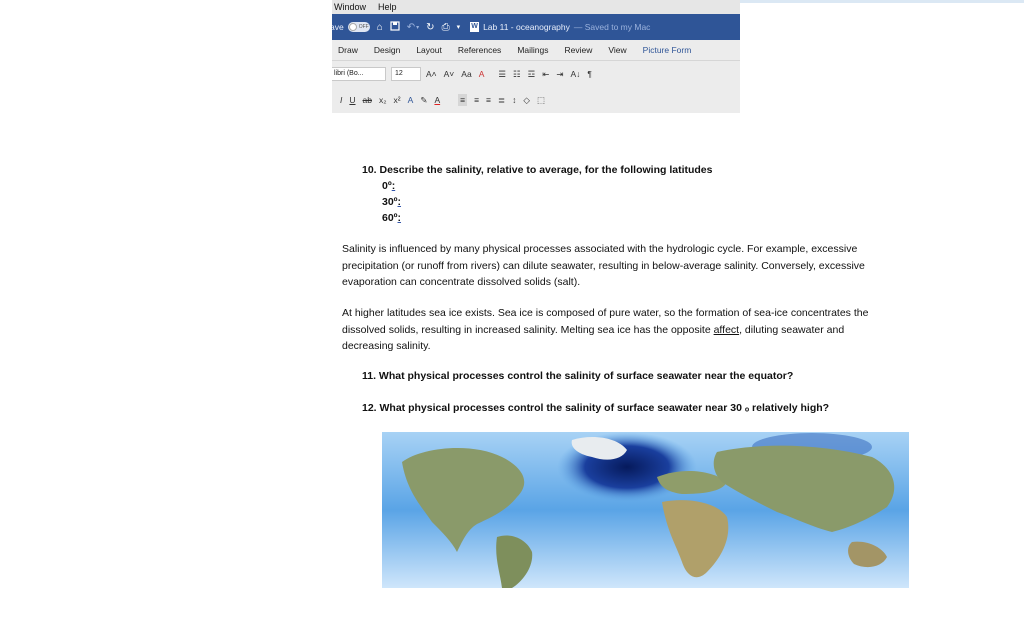 Image resolution: width=1024 pixels, height=640 pixels. Describe the element at coordinates (449, 74) in the screenshot. I see `shrink-font-button: A˅` at that location.